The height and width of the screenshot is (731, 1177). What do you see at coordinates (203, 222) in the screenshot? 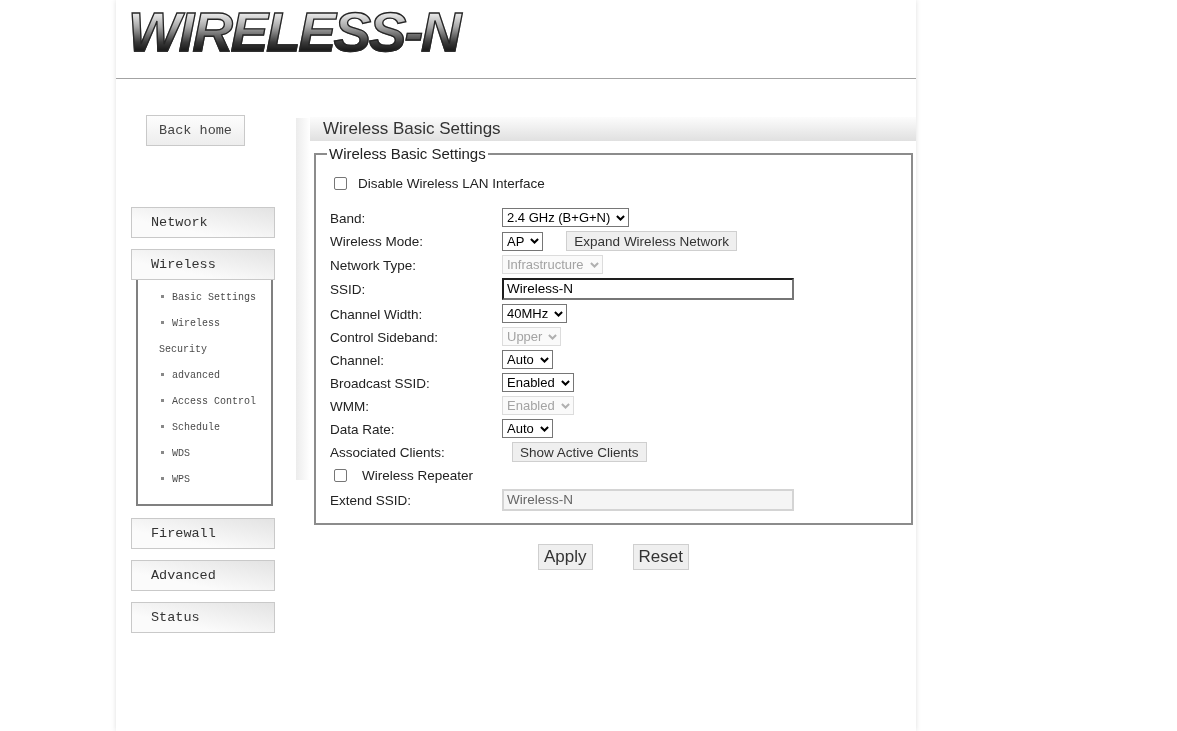
I see `nav-button: Network` at bounding box center [203, 222].